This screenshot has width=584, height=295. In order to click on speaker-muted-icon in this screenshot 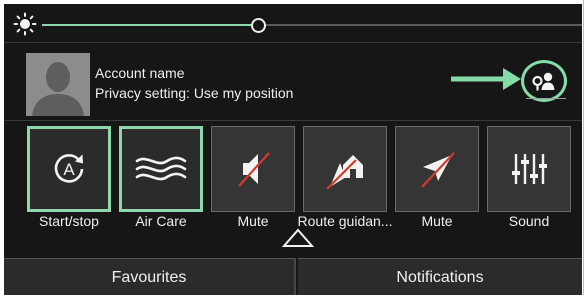, I will do `click(254, 169)`.